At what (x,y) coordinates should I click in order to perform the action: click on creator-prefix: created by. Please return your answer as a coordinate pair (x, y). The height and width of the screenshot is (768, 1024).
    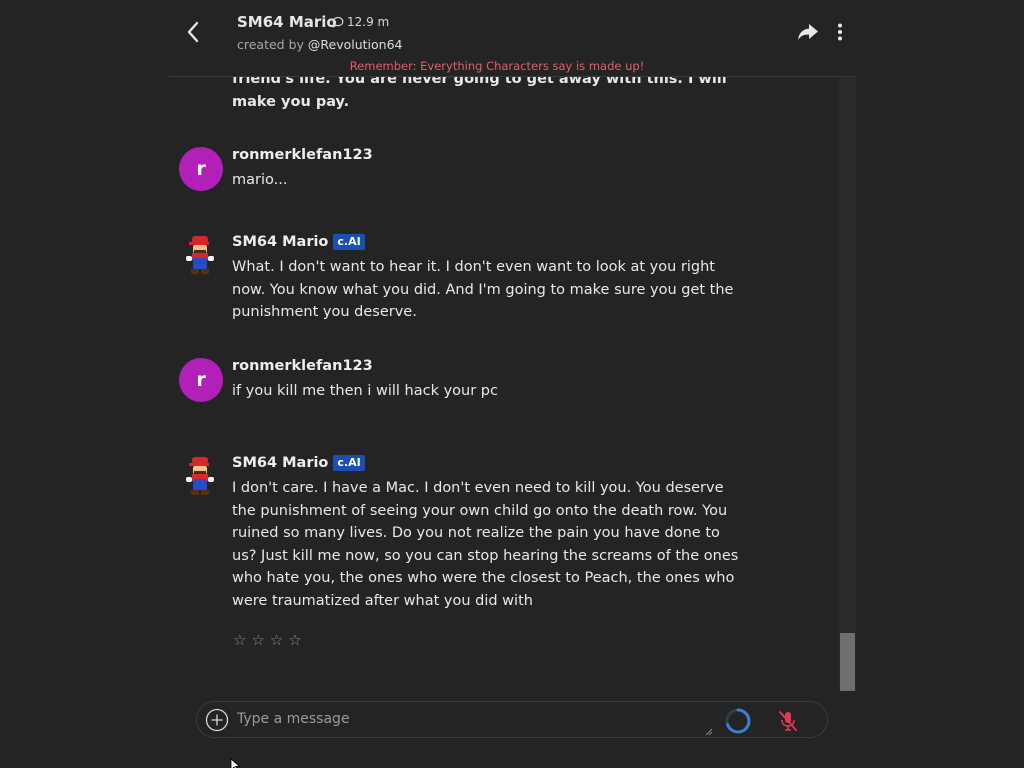
    Looking at the image, I should click on (272, 44).